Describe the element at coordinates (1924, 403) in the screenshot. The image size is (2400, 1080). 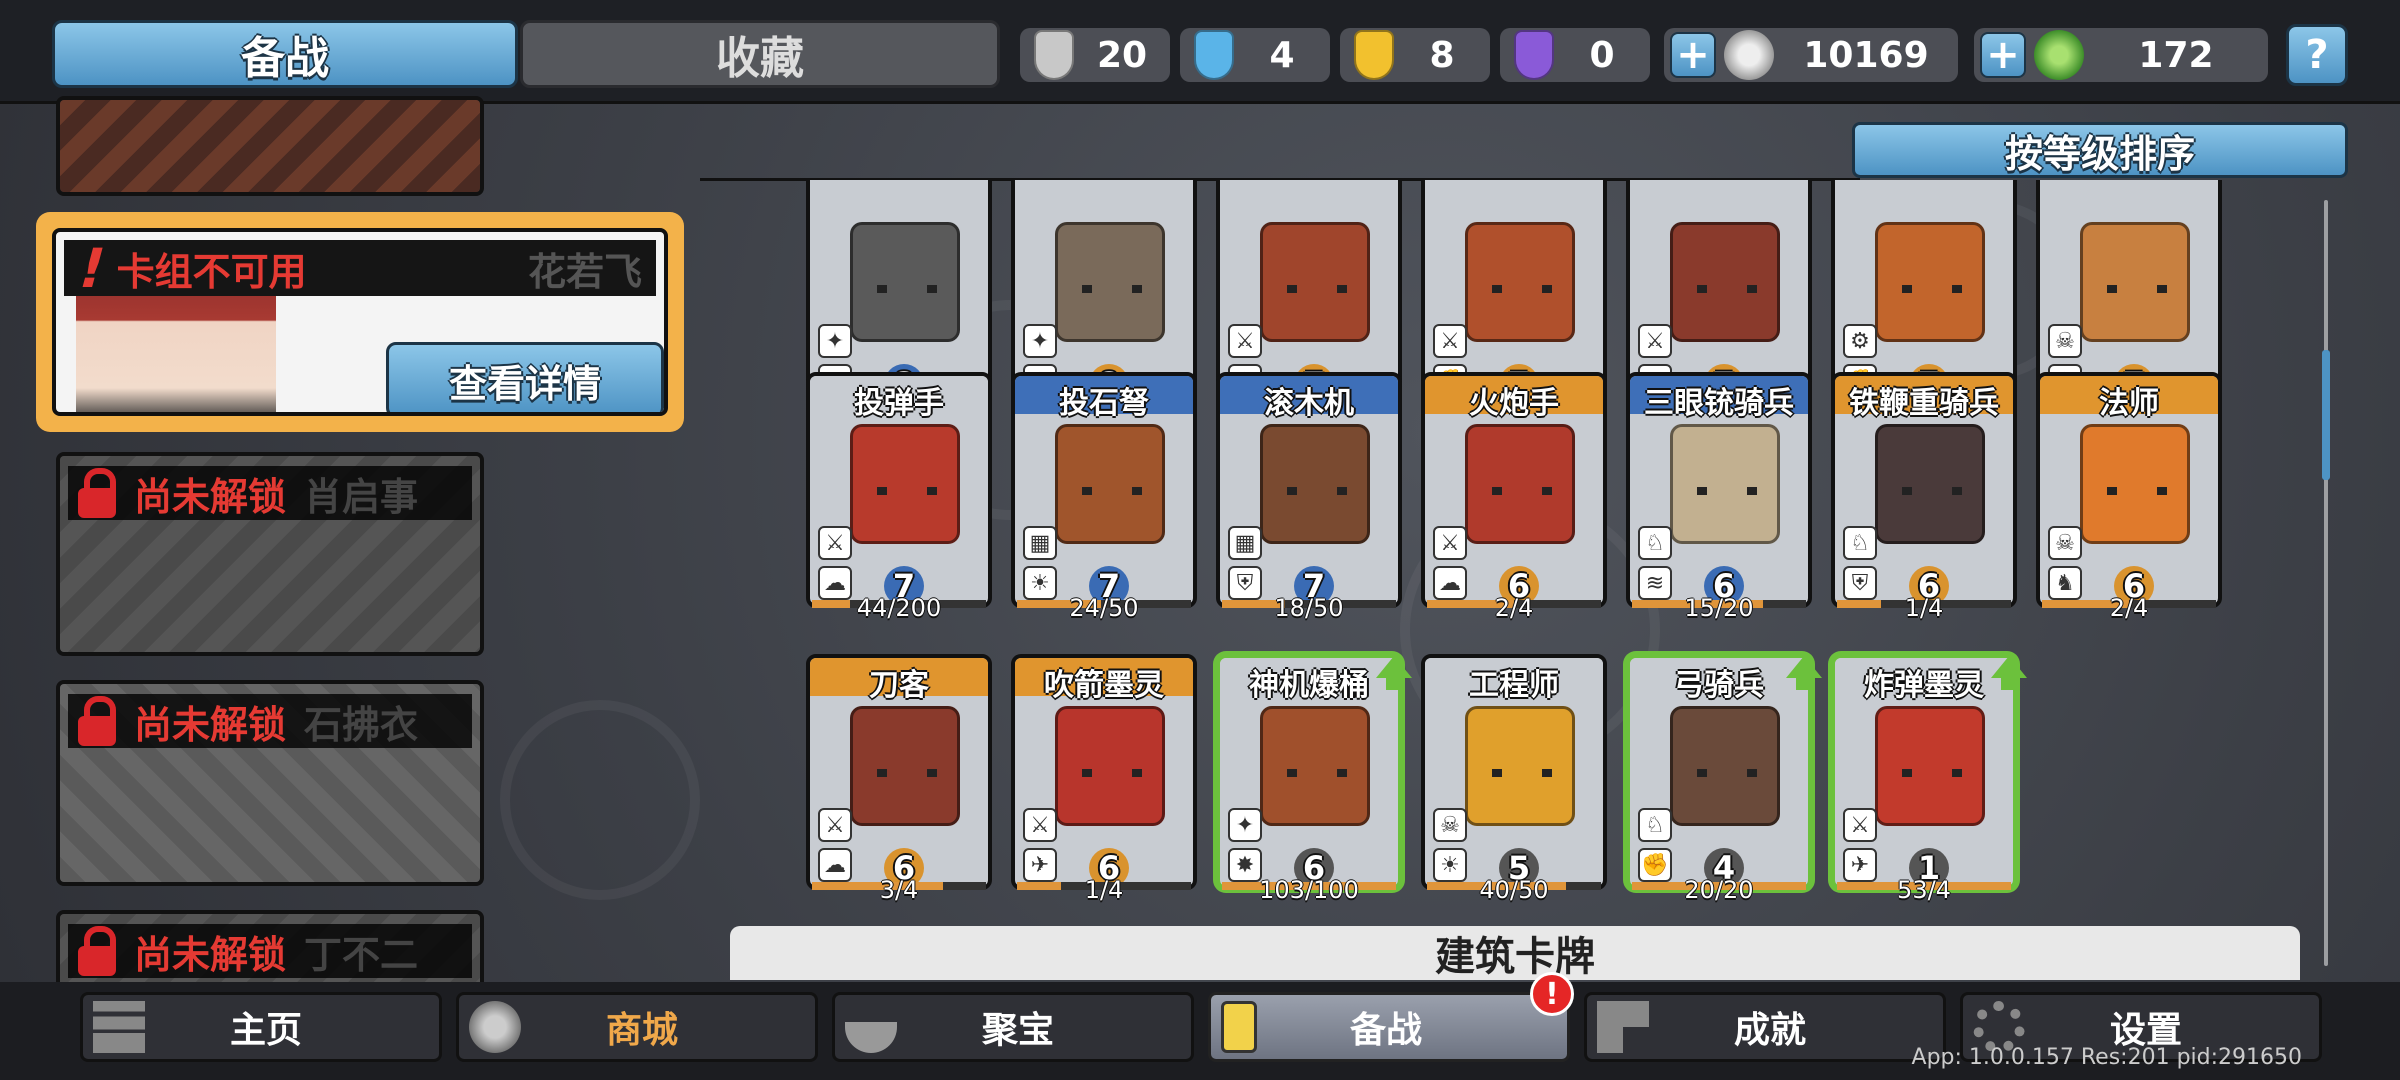
I see `card-name: 铁鞭重骑兵` at that location.